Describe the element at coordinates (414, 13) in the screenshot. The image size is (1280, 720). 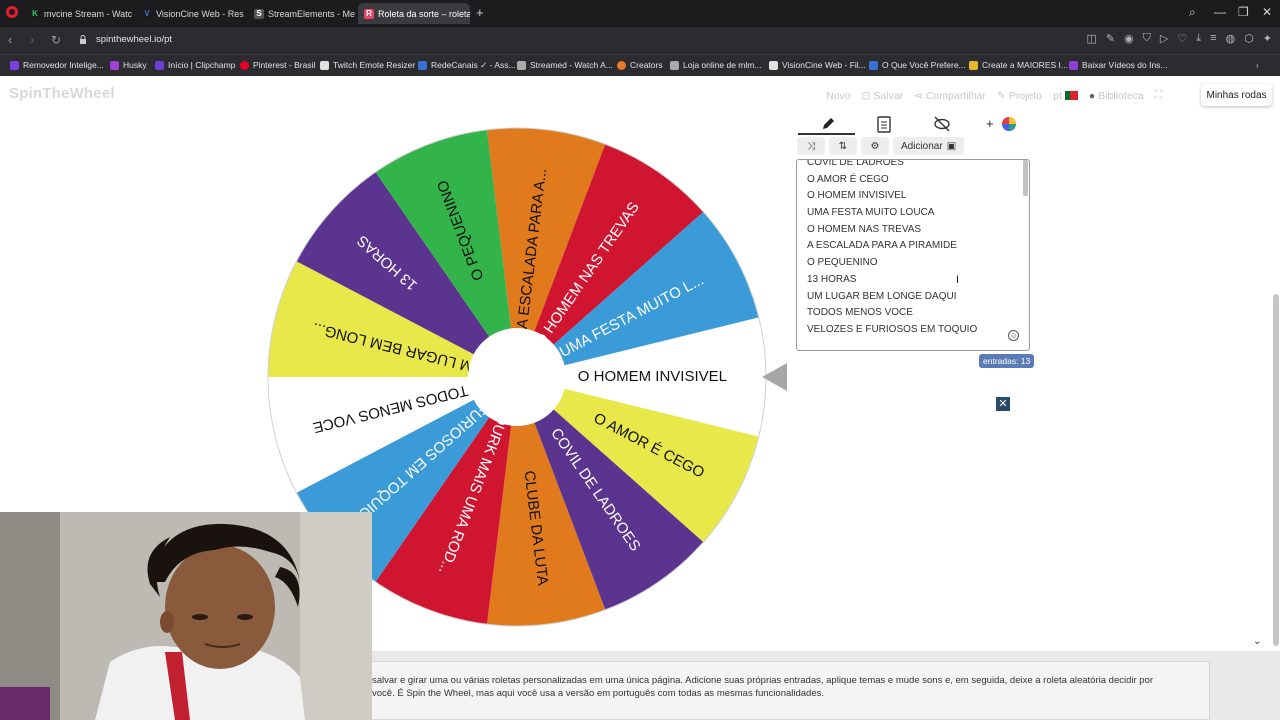
I see `browser-tab-active: R Roleta da sorte – roleta c` at that location.